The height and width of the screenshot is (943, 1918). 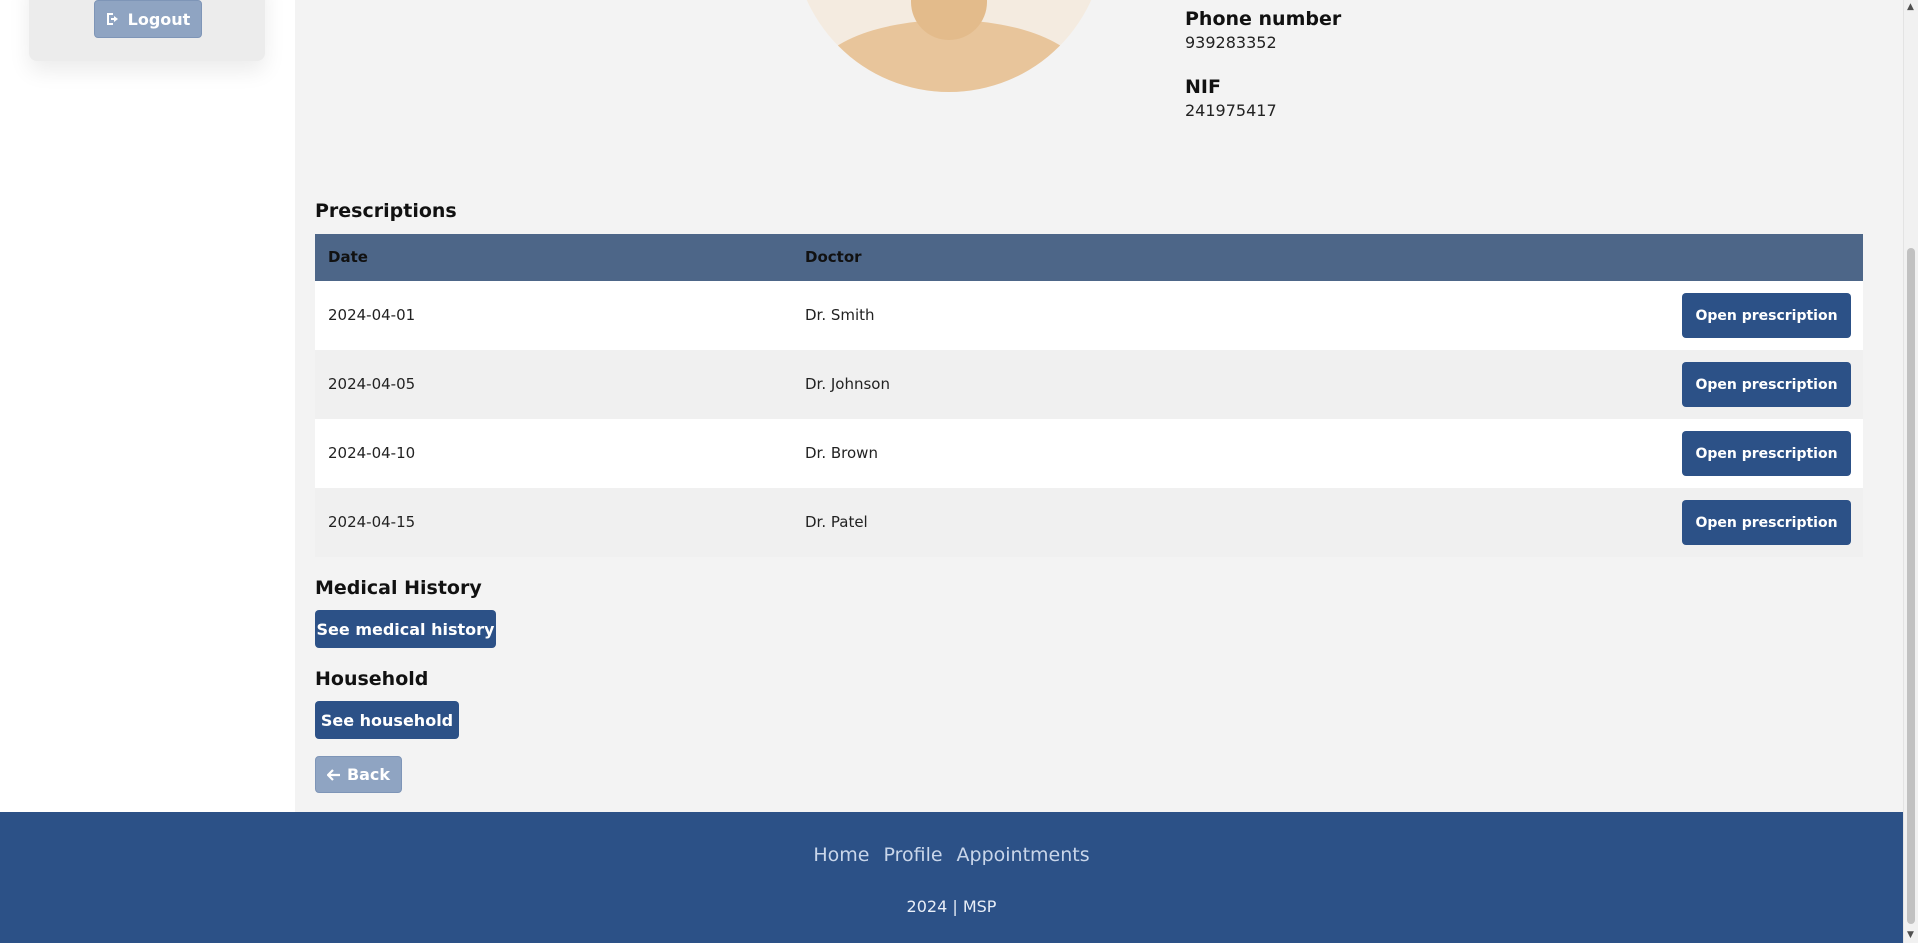 I want to click on medical-history-title: Medical History, so click(x=398, y=588).